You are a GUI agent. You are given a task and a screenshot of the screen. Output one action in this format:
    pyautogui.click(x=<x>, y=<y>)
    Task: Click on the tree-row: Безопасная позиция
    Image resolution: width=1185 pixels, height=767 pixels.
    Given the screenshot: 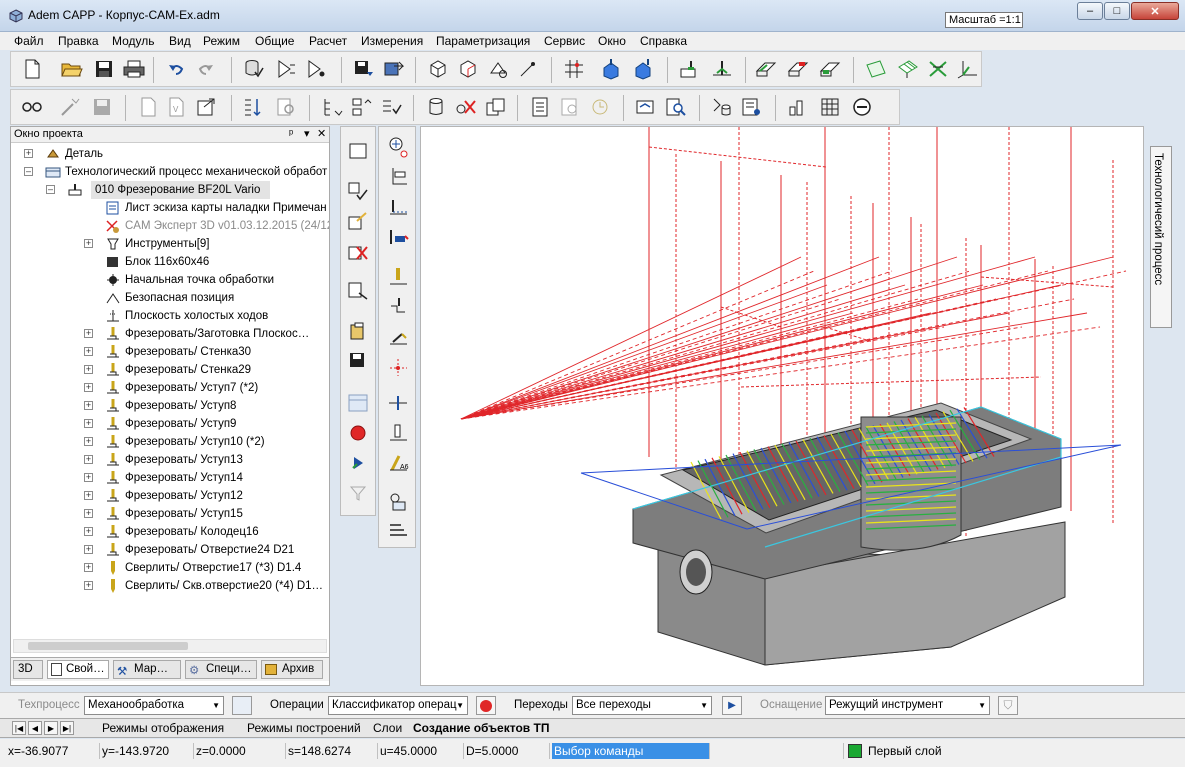 What is the action you would take?
    pyautogui.click(x=170, y=298)
    